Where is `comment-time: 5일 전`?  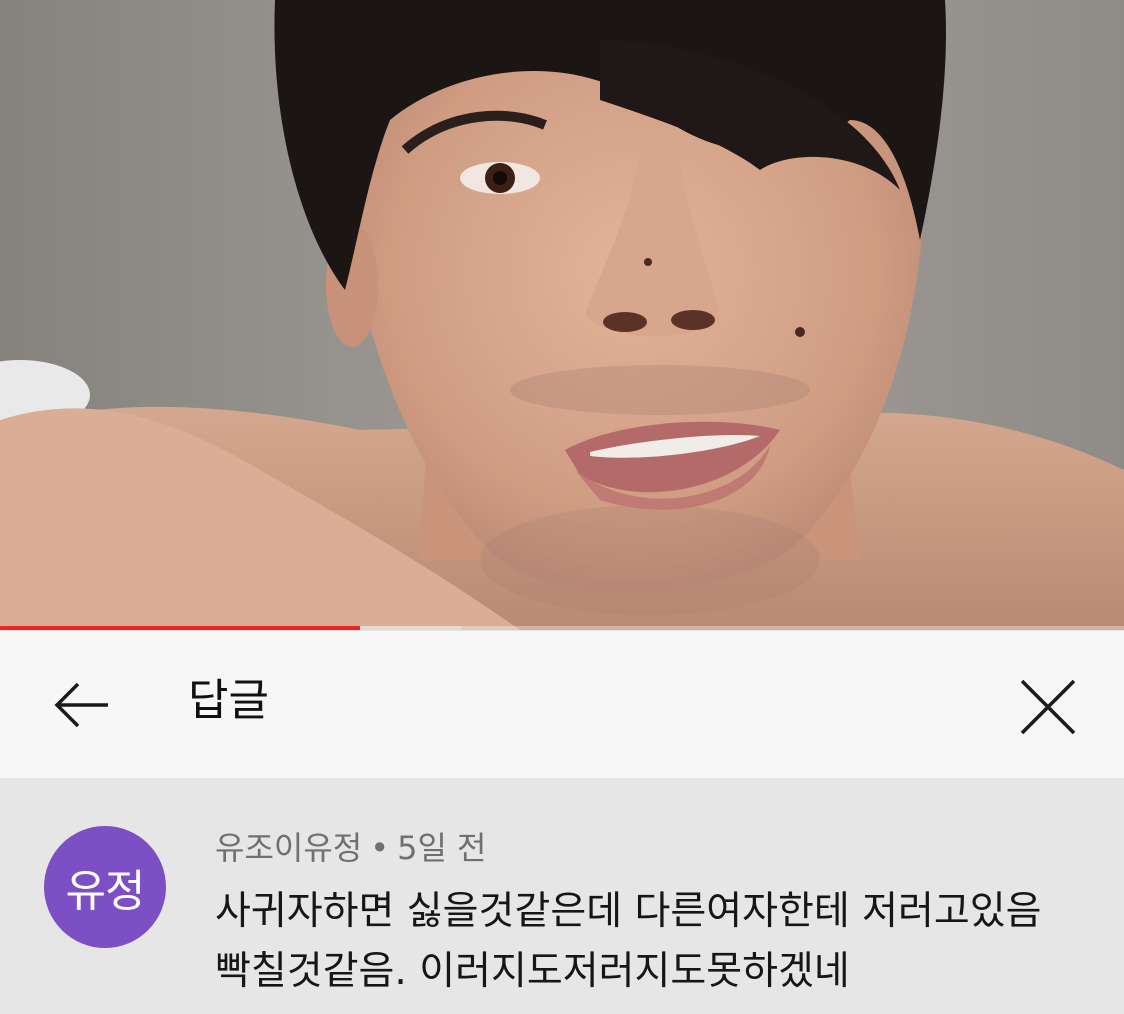
comment-time: 5일 전 is located at coordinates (442, 848).